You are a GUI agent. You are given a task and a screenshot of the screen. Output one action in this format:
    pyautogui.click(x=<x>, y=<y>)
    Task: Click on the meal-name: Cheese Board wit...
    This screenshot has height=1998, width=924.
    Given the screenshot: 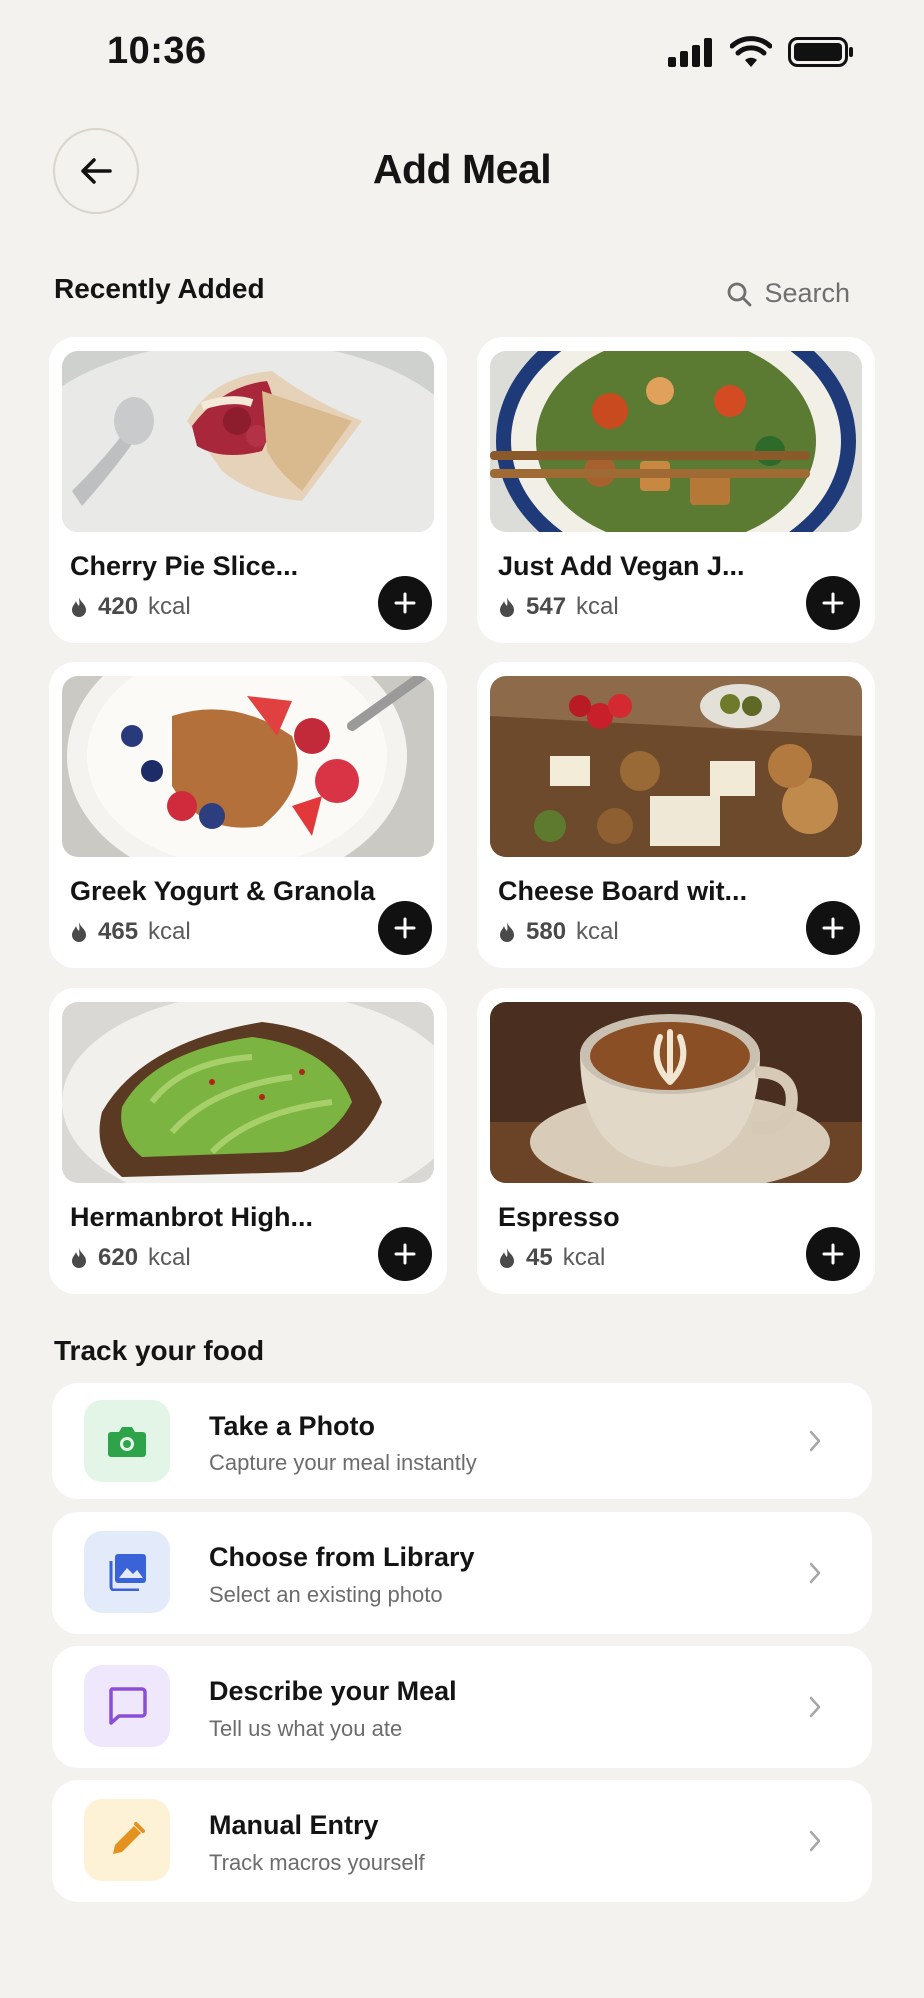 What is the action you would take?
    pyautogui.click(x=623, y=891)
    